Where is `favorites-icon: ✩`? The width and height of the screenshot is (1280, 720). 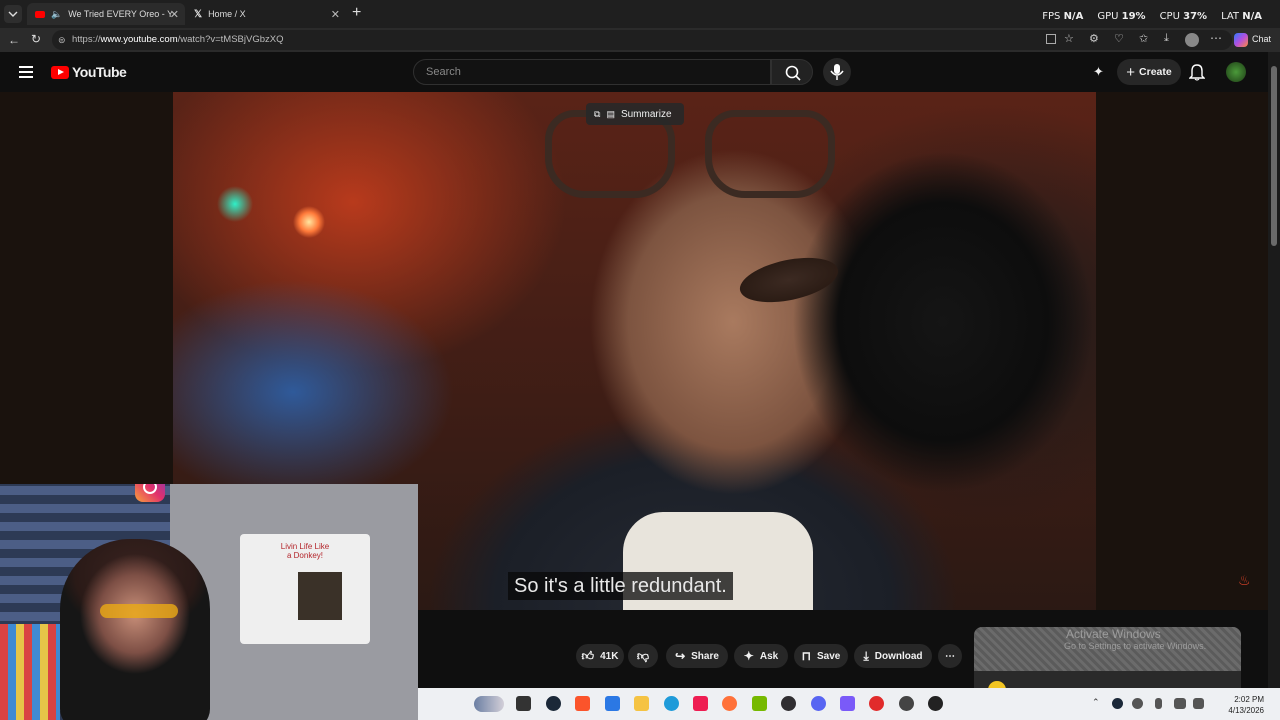
favorites-icon: ✩ is located at coordinates (1143, 38).